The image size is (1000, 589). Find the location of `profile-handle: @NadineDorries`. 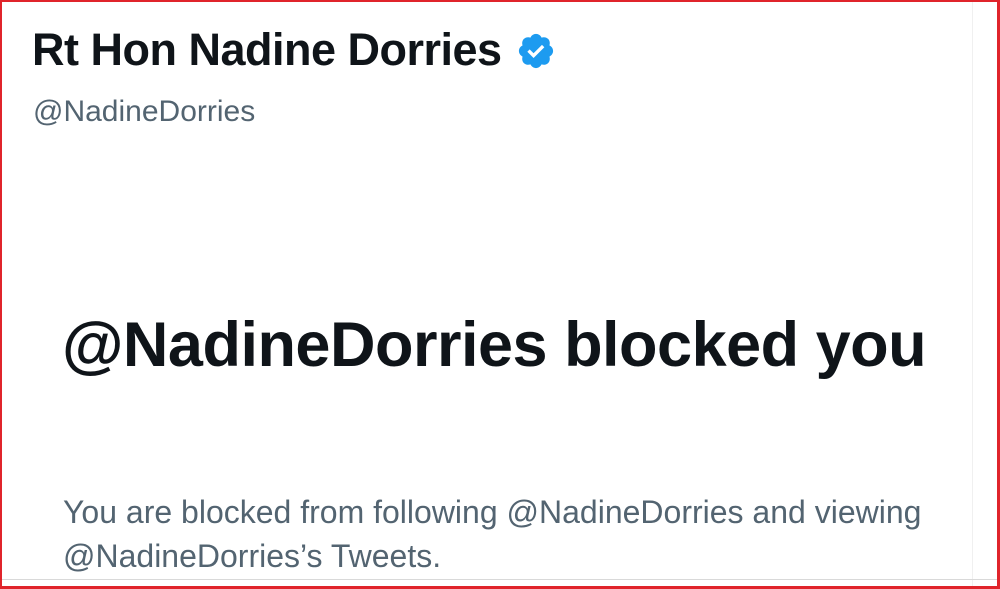

profile-handle: @NadineDorries is located at coordinates (144, 111).